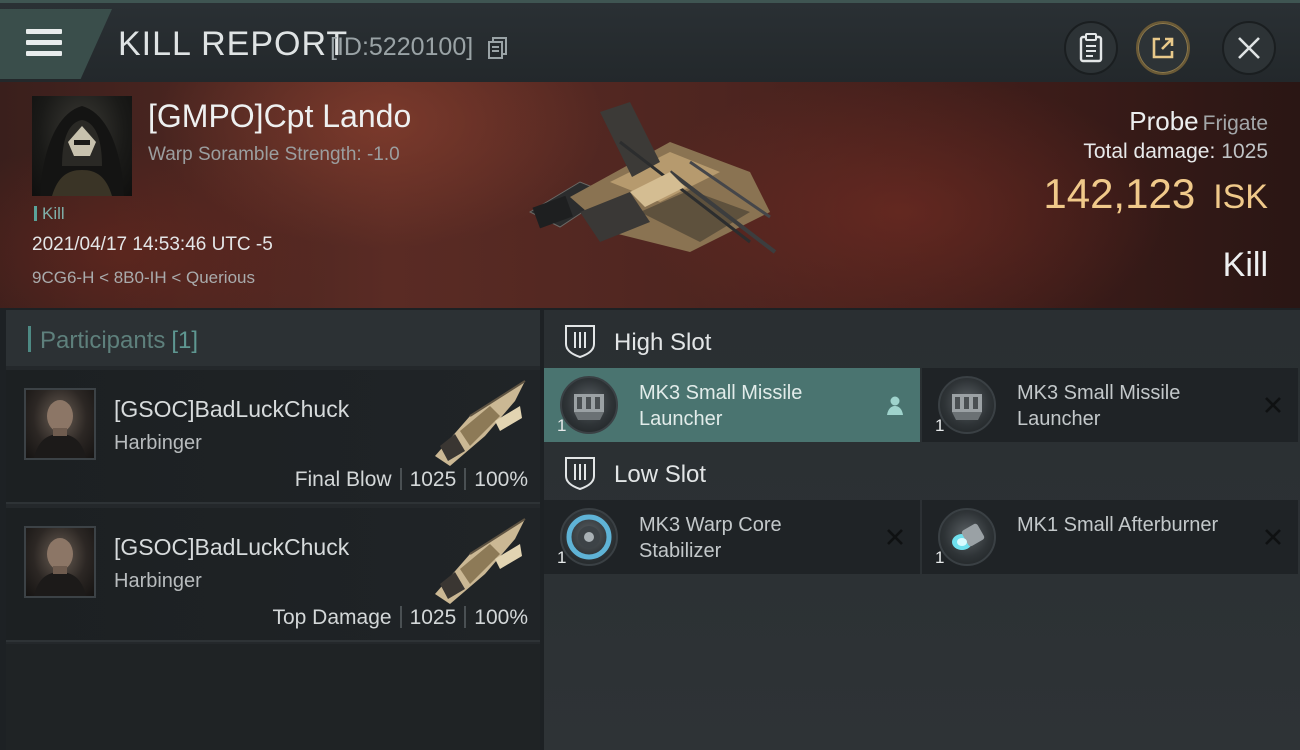 The height and width of the screenshot is (750, 1300). Describe the element at coordinates (49, 214) in the screenshot. I see `kill-type-tag: Kill` at that location.